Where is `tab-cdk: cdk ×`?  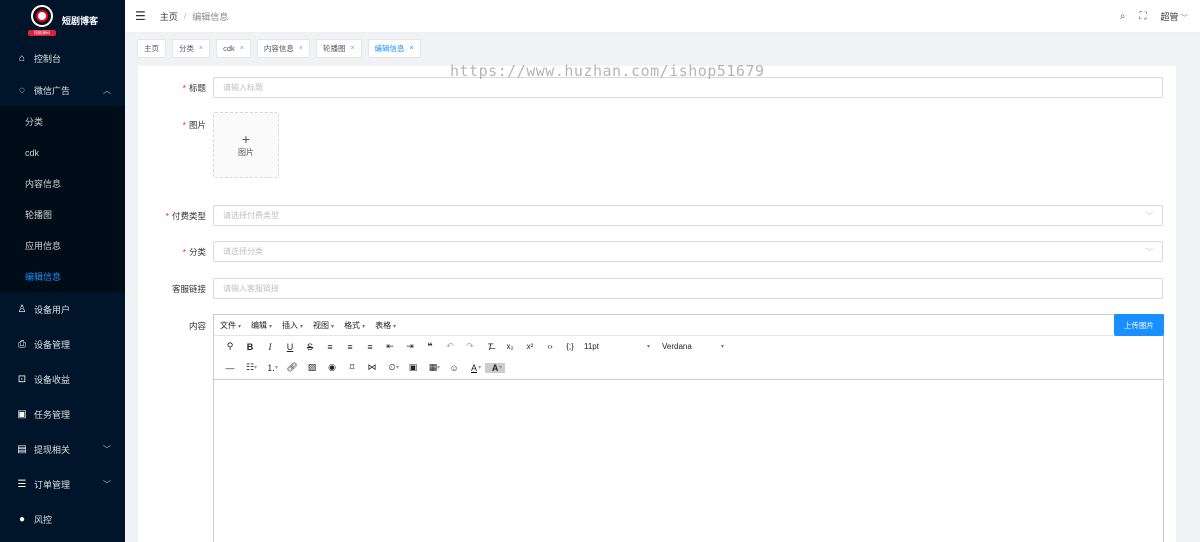
tab-cdk: cdk × is located at coordinates (233, 48).